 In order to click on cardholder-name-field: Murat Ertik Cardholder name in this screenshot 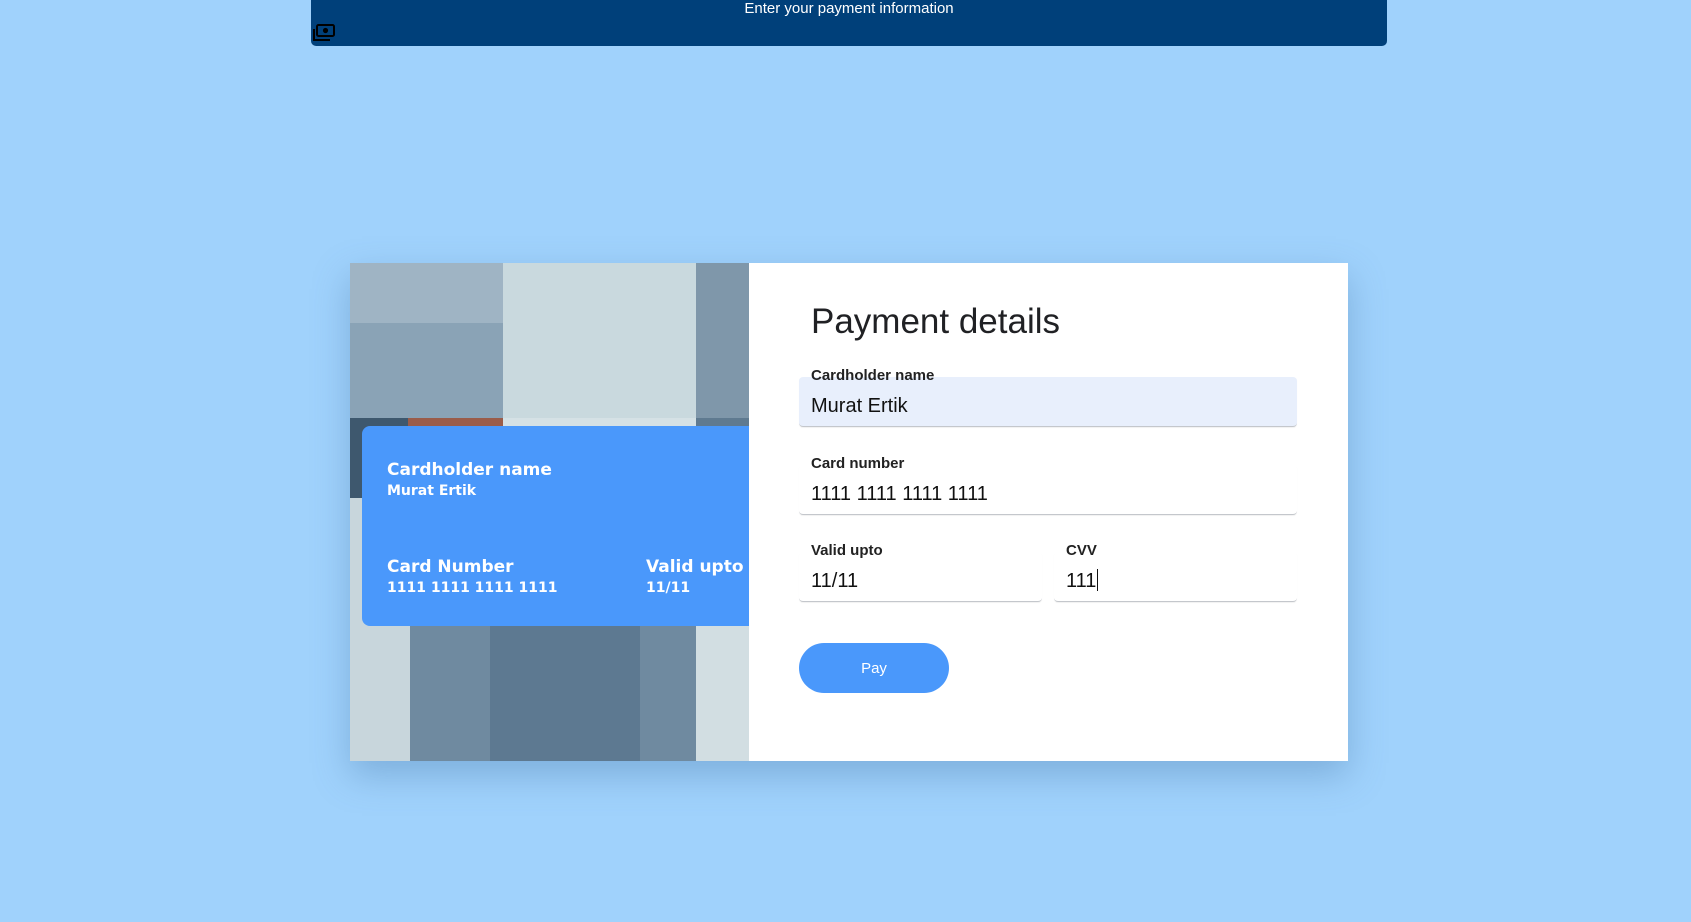, I will do `click(1048, 398)`.